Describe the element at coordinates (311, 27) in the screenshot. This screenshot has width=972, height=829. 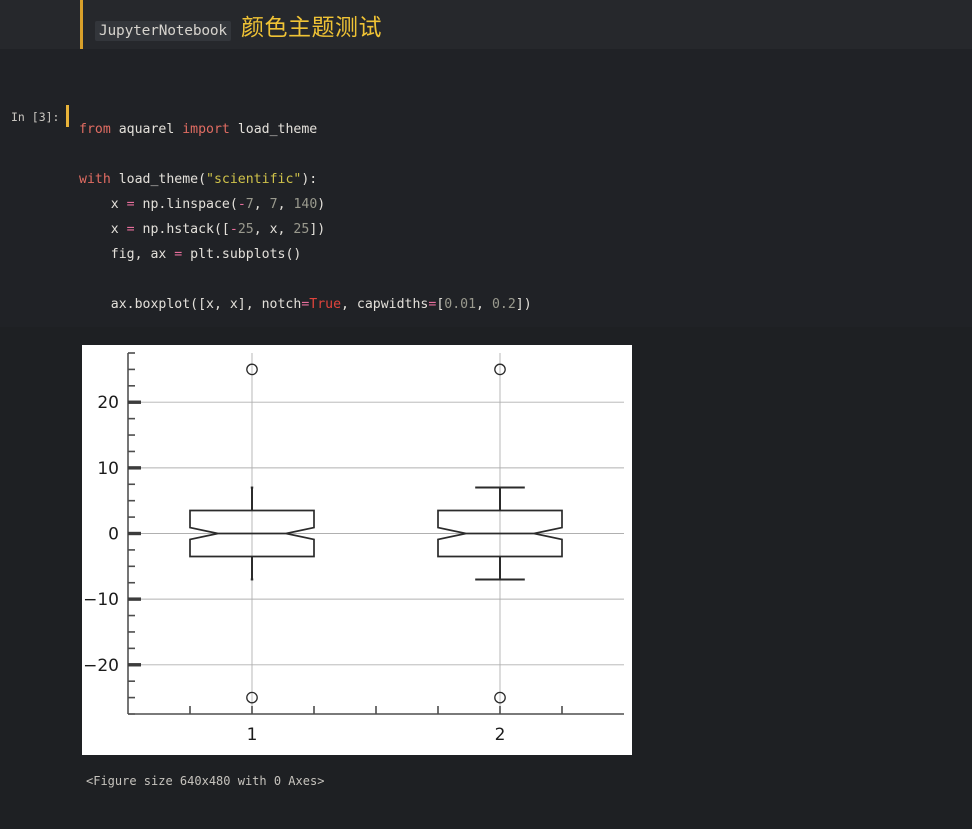
I see `page-title: 颜色主题测试` at that location.